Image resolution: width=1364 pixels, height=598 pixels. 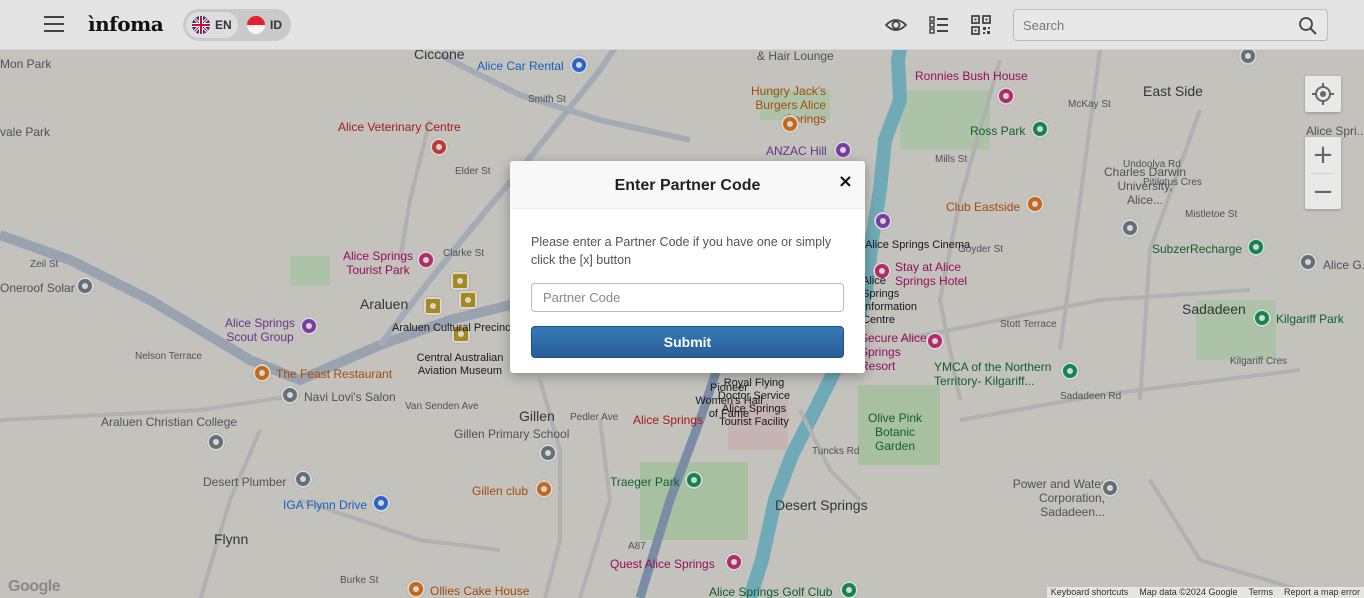 What do you see at coordinates (1090, 592) in the screenshot?
I see `keyboard-shortcuts-link: Keyboard shortcuts` at bounding box center [1090, 592].